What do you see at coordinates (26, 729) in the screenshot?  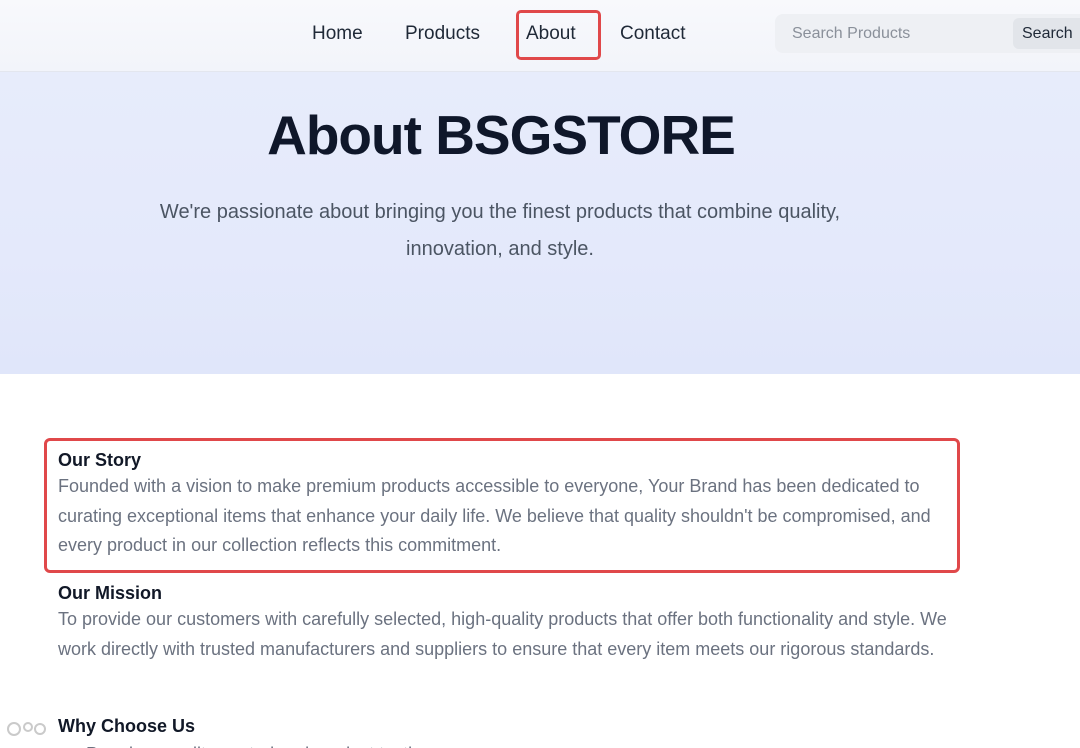 I see `watermark-icon` at bounding box center [26, 729].